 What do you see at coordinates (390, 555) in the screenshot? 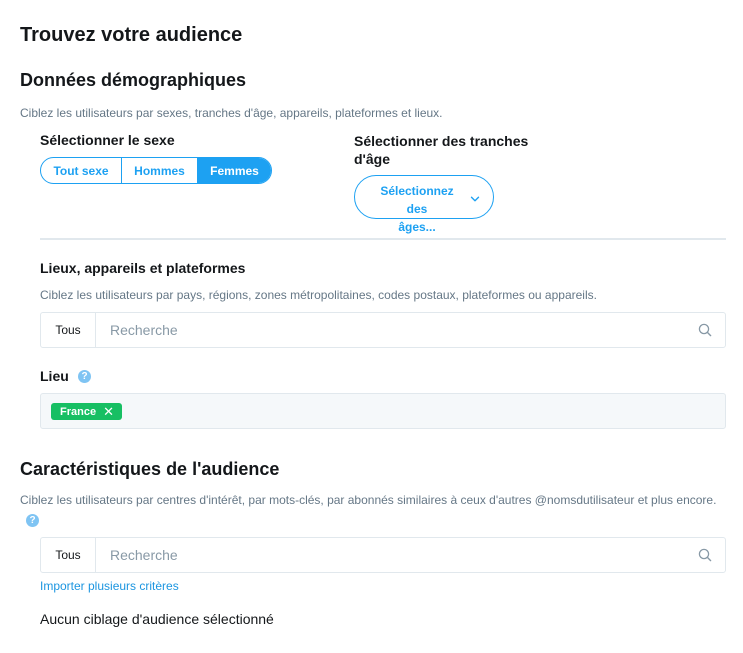
I see `audience-search-input` at bounding box center [390, 555].